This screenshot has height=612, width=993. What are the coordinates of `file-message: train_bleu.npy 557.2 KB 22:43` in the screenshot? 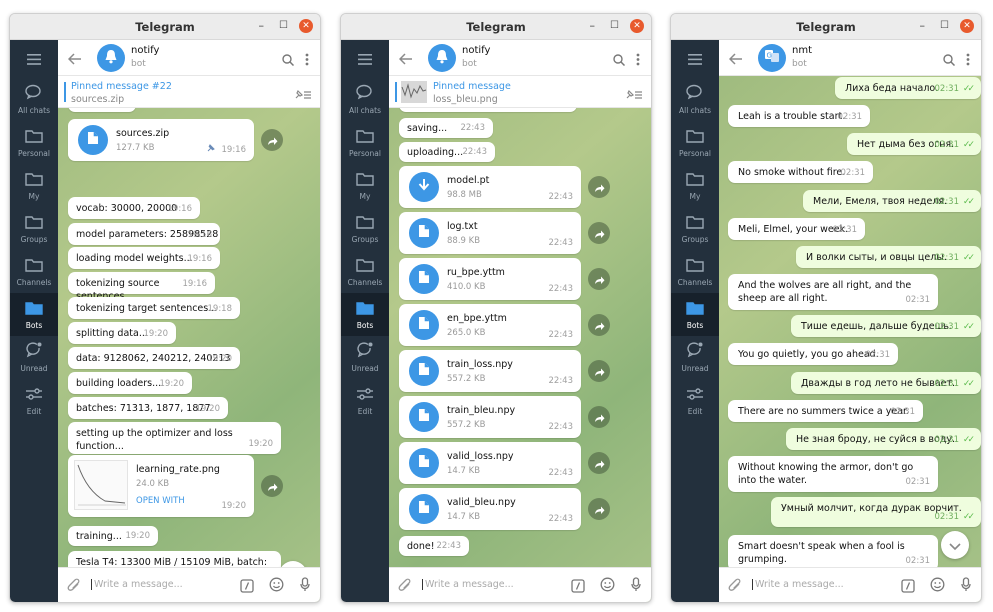 It's located at (490, 417).